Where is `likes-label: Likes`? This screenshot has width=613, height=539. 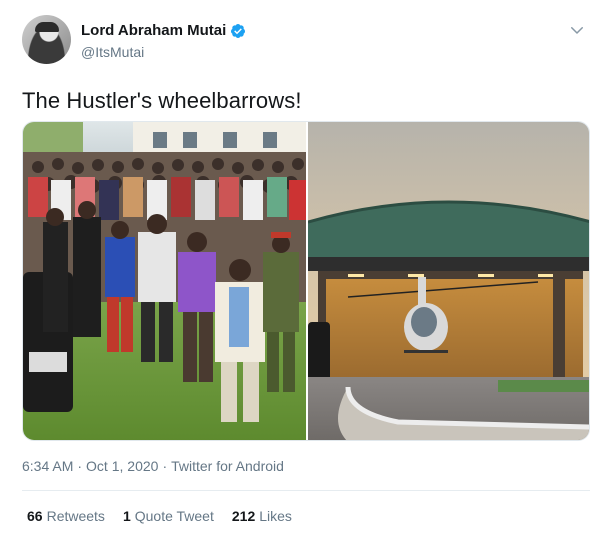 likes-label: Likes is located at coordinates (275, 516).